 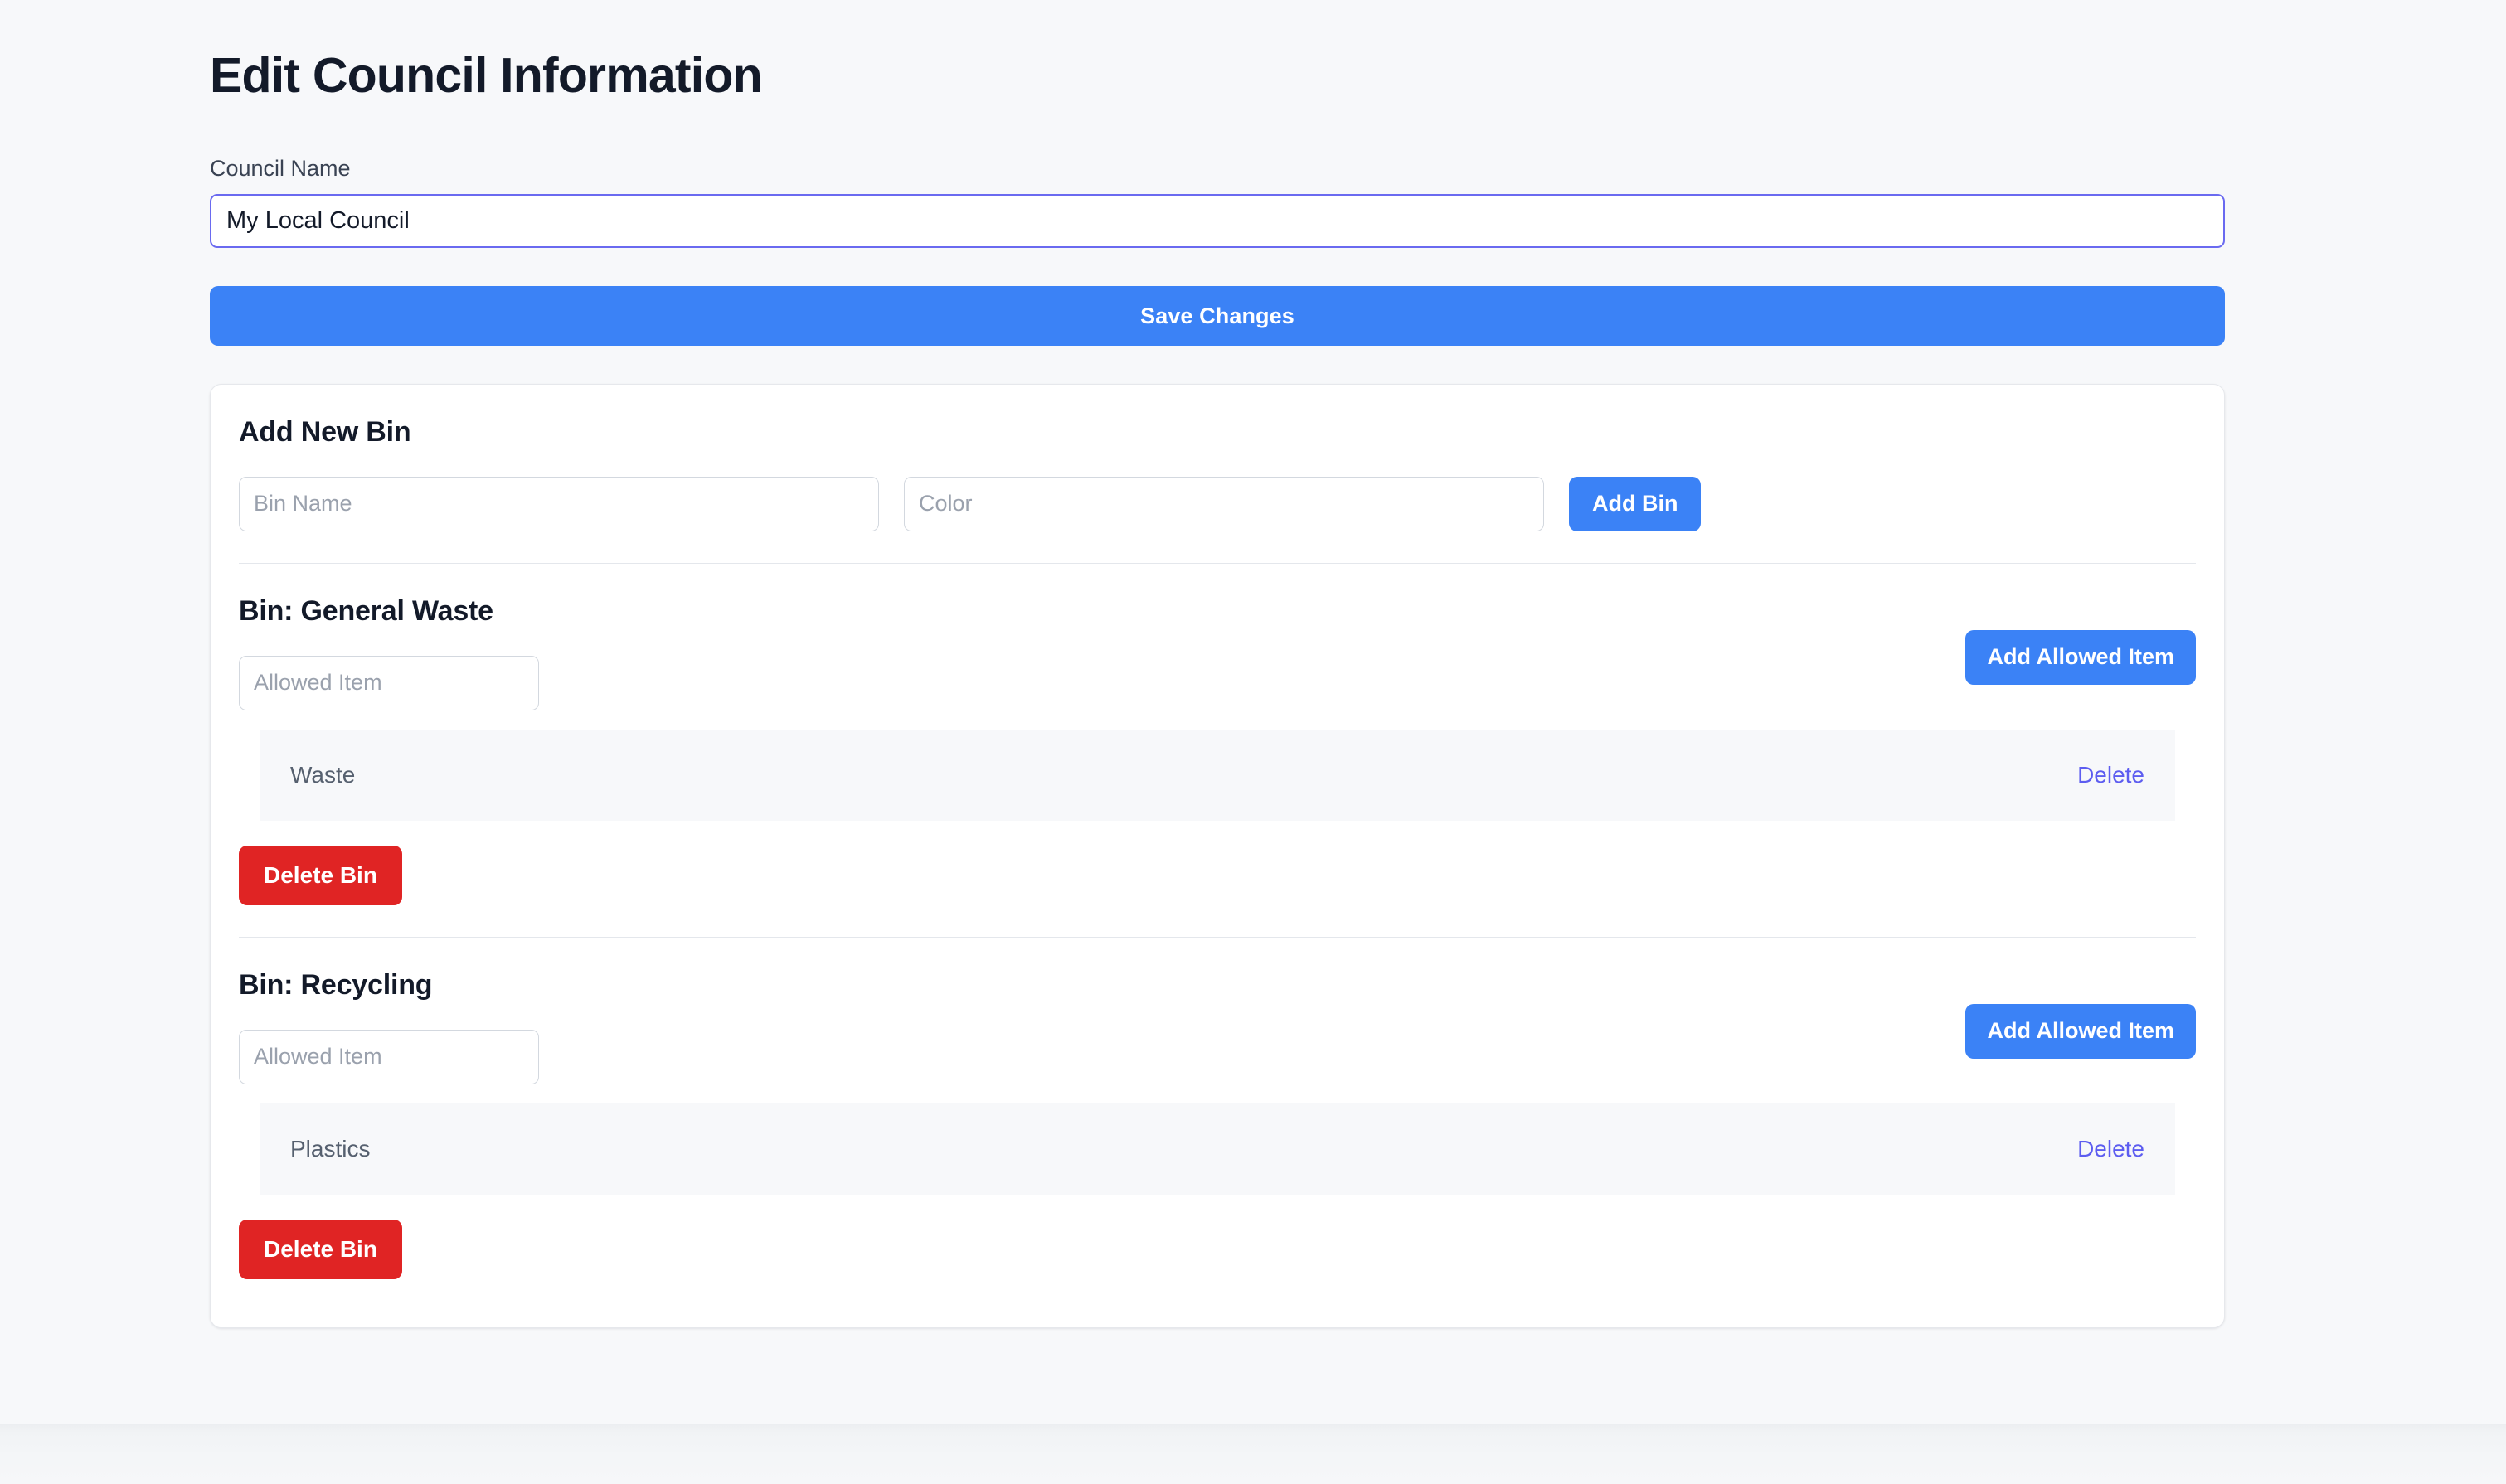 I want to click on allowed-item-list: Waste Delete, so click(x=1217, y=775).